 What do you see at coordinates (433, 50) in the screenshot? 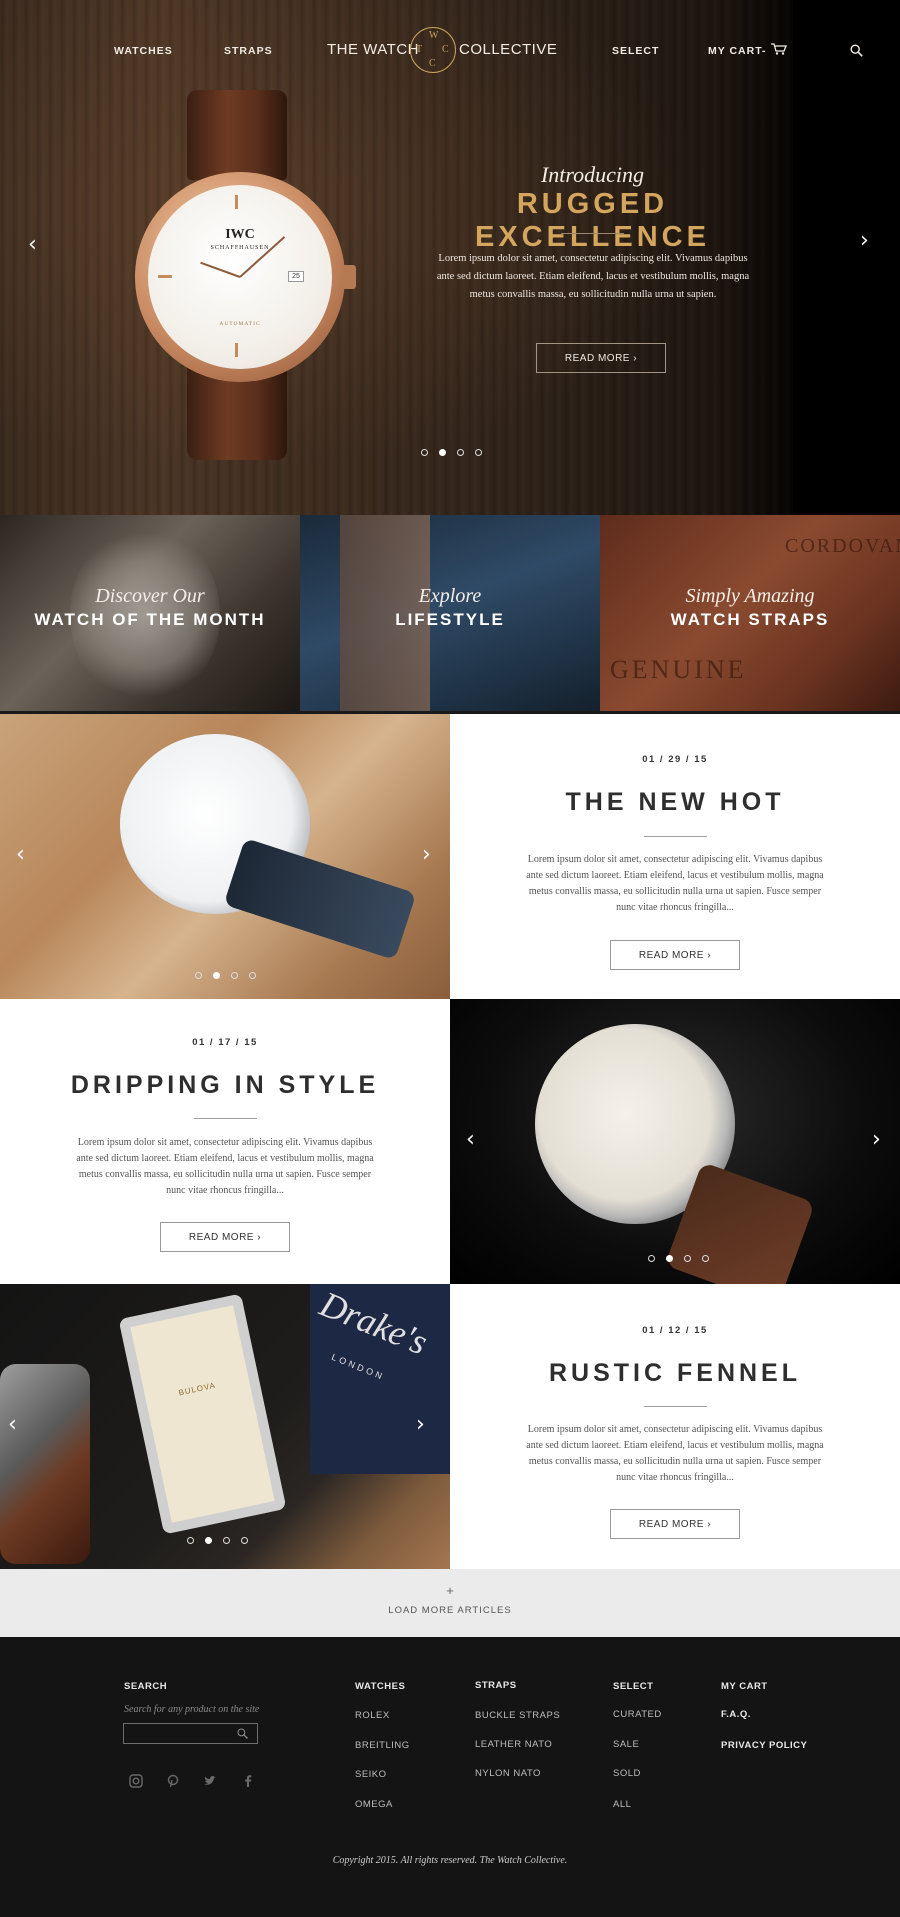
I see `logo-monogram: W T C C` at bounding box center [433, 50].